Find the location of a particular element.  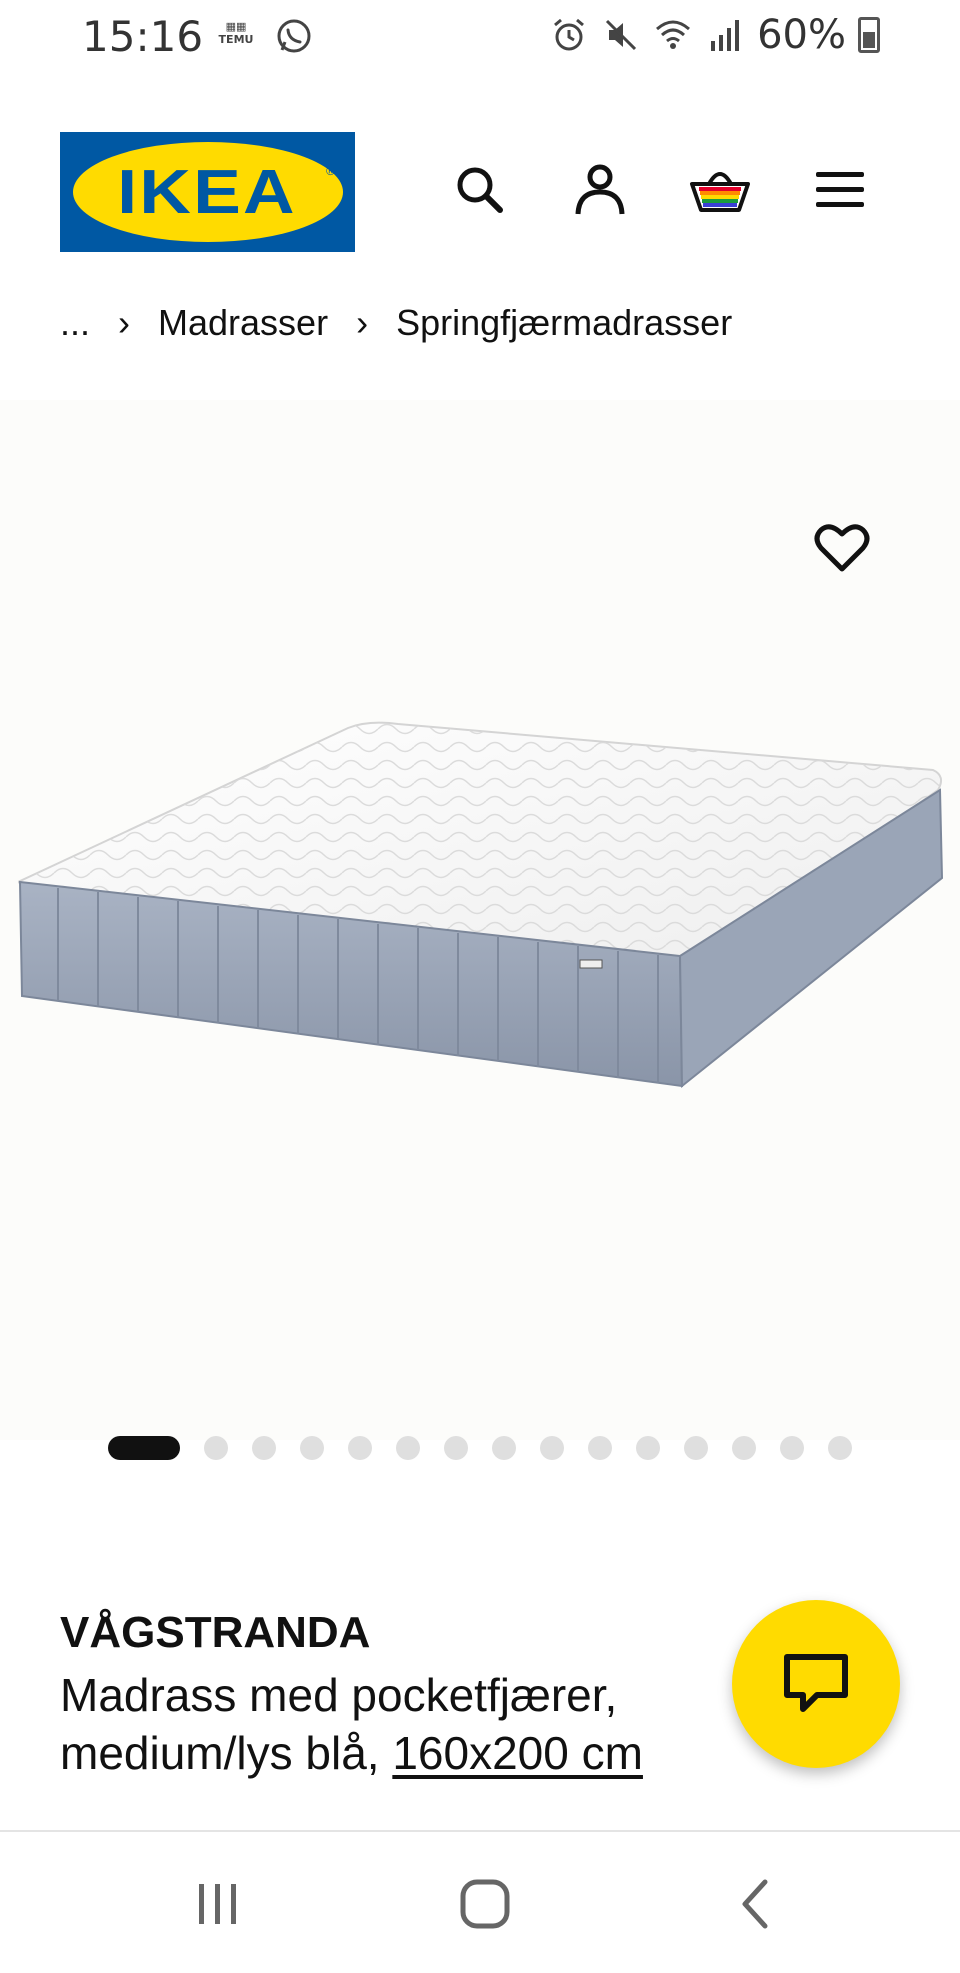

recents-button is located at coordinates (218, 1904).